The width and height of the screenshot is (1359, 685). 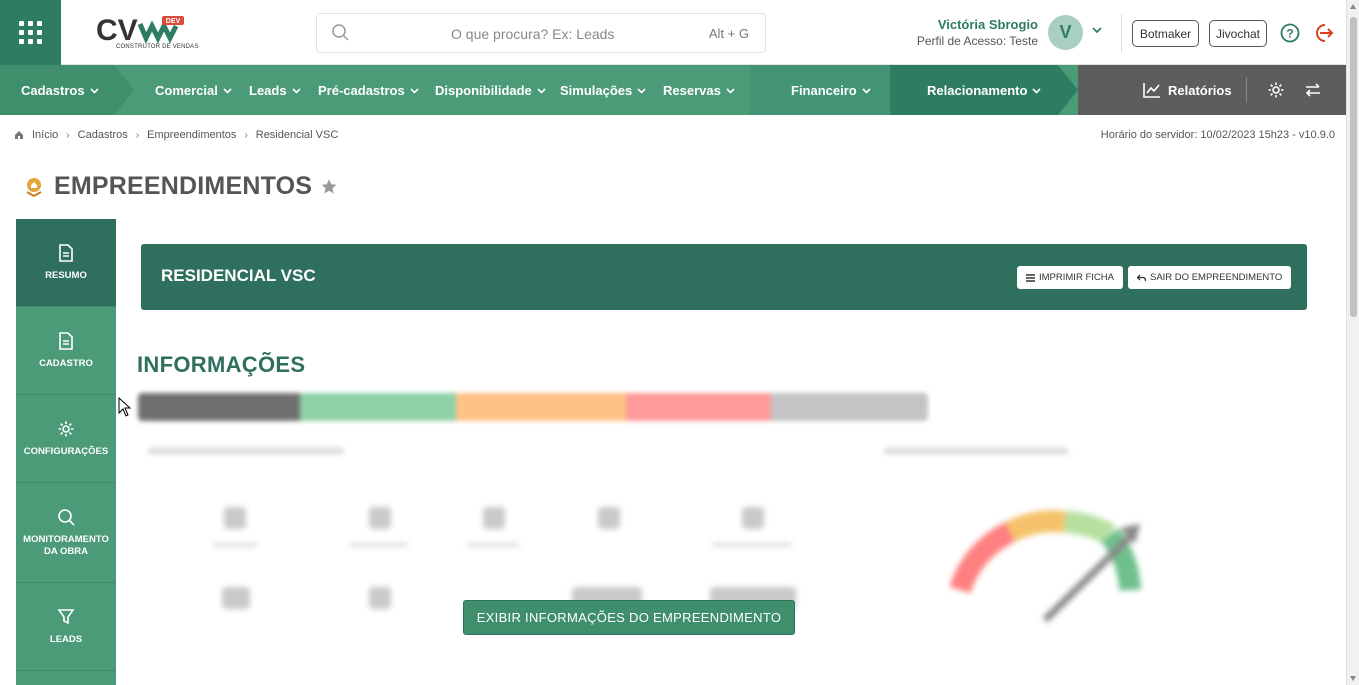 What do you see at coordinates (1030, 277) in the screenshot?
I see `list-icon` at bounding box center [1030, 277].